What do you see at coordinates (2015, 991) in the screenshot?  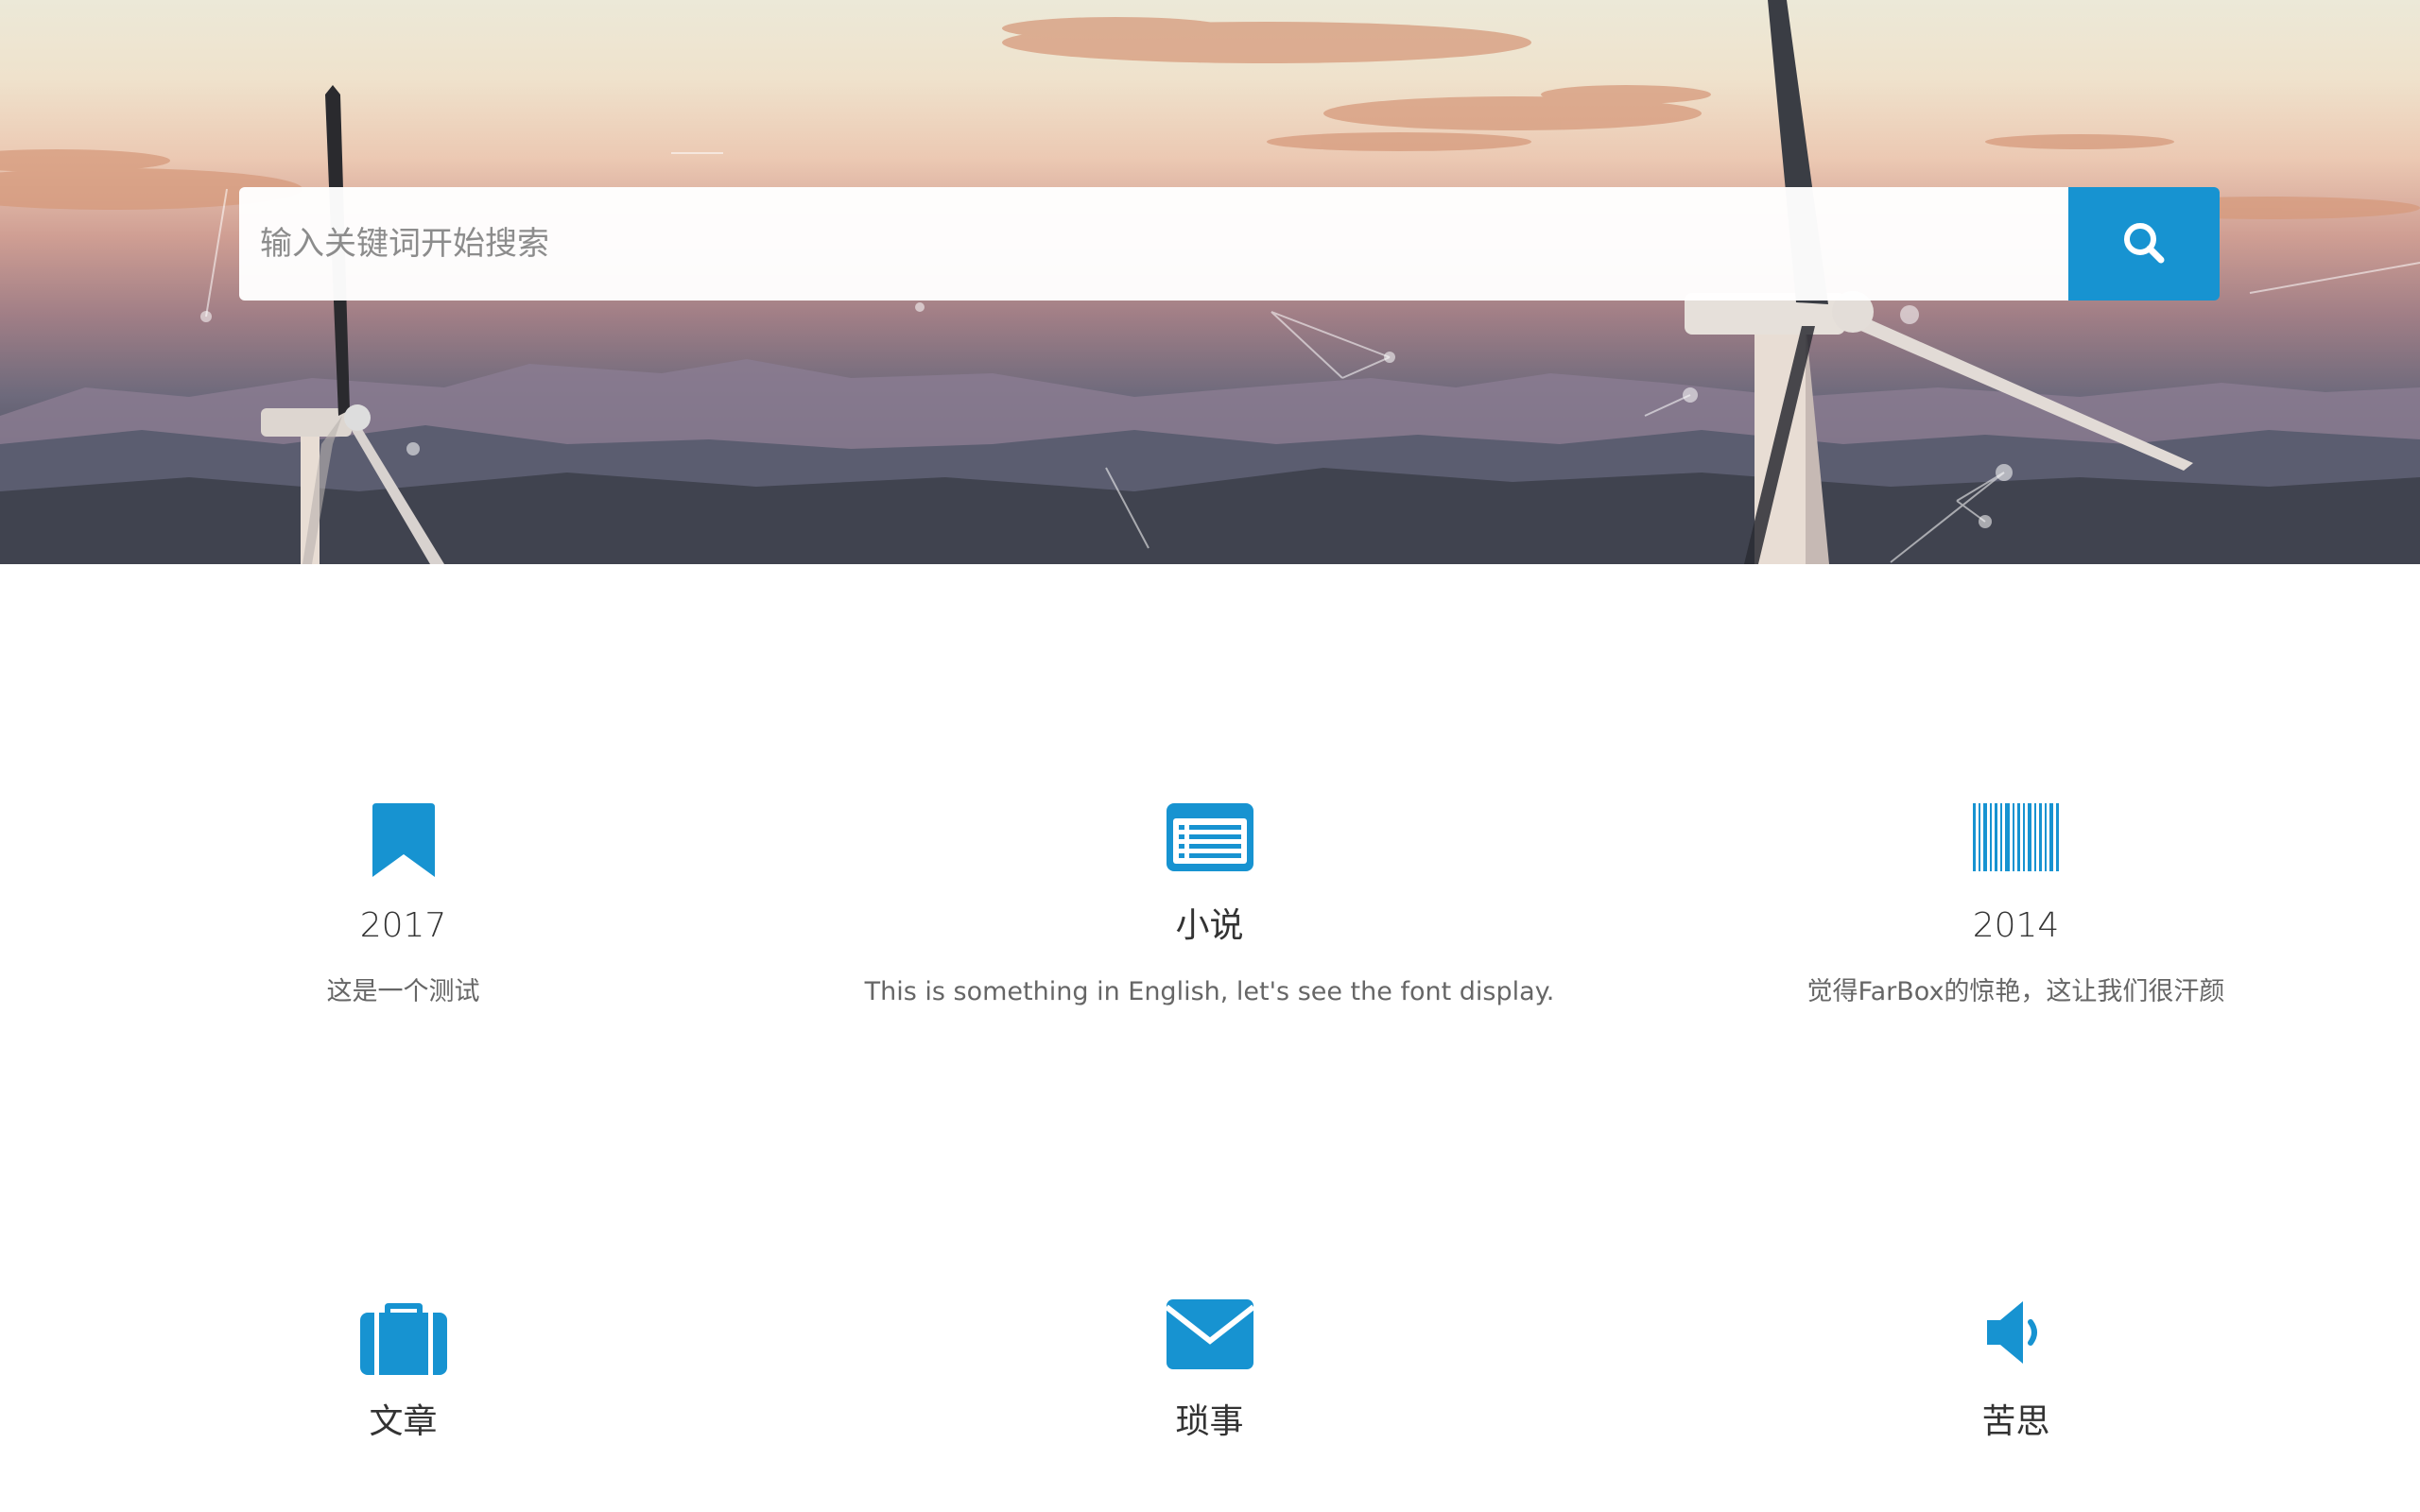 I see `feature-desc: 觉得FarBox的惊艳，这让我们很汗颜` at bounding box center [2015, 991].